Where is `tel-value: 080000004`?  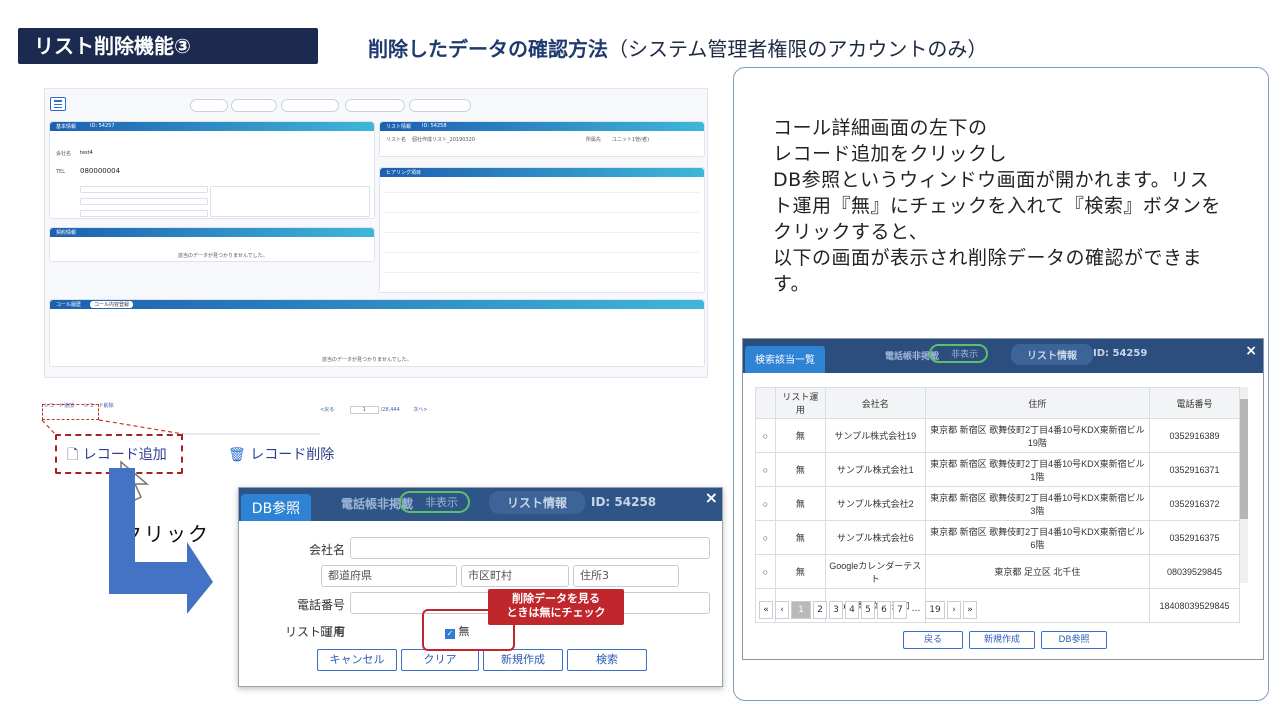
tel-value: 080000004 is located at coordinates (100, 171).